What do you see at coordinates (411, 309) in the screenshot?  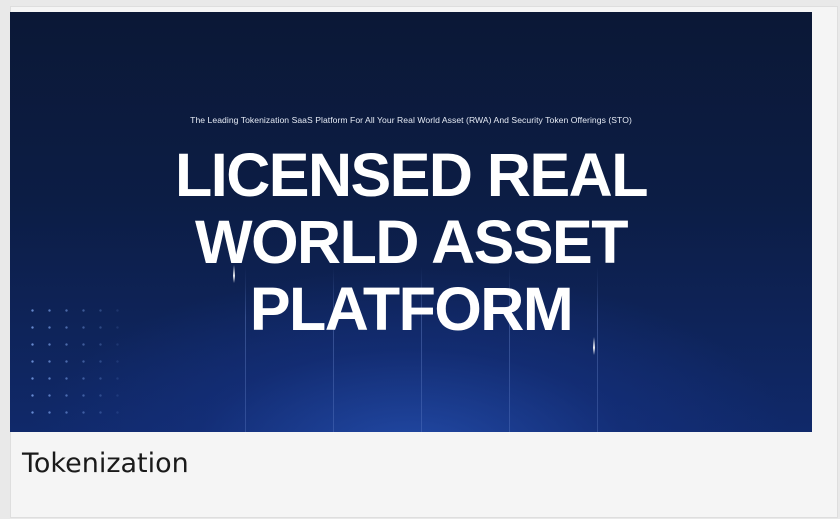 I see `headline-line: PLATFORM` at bounding box center [411, 309].